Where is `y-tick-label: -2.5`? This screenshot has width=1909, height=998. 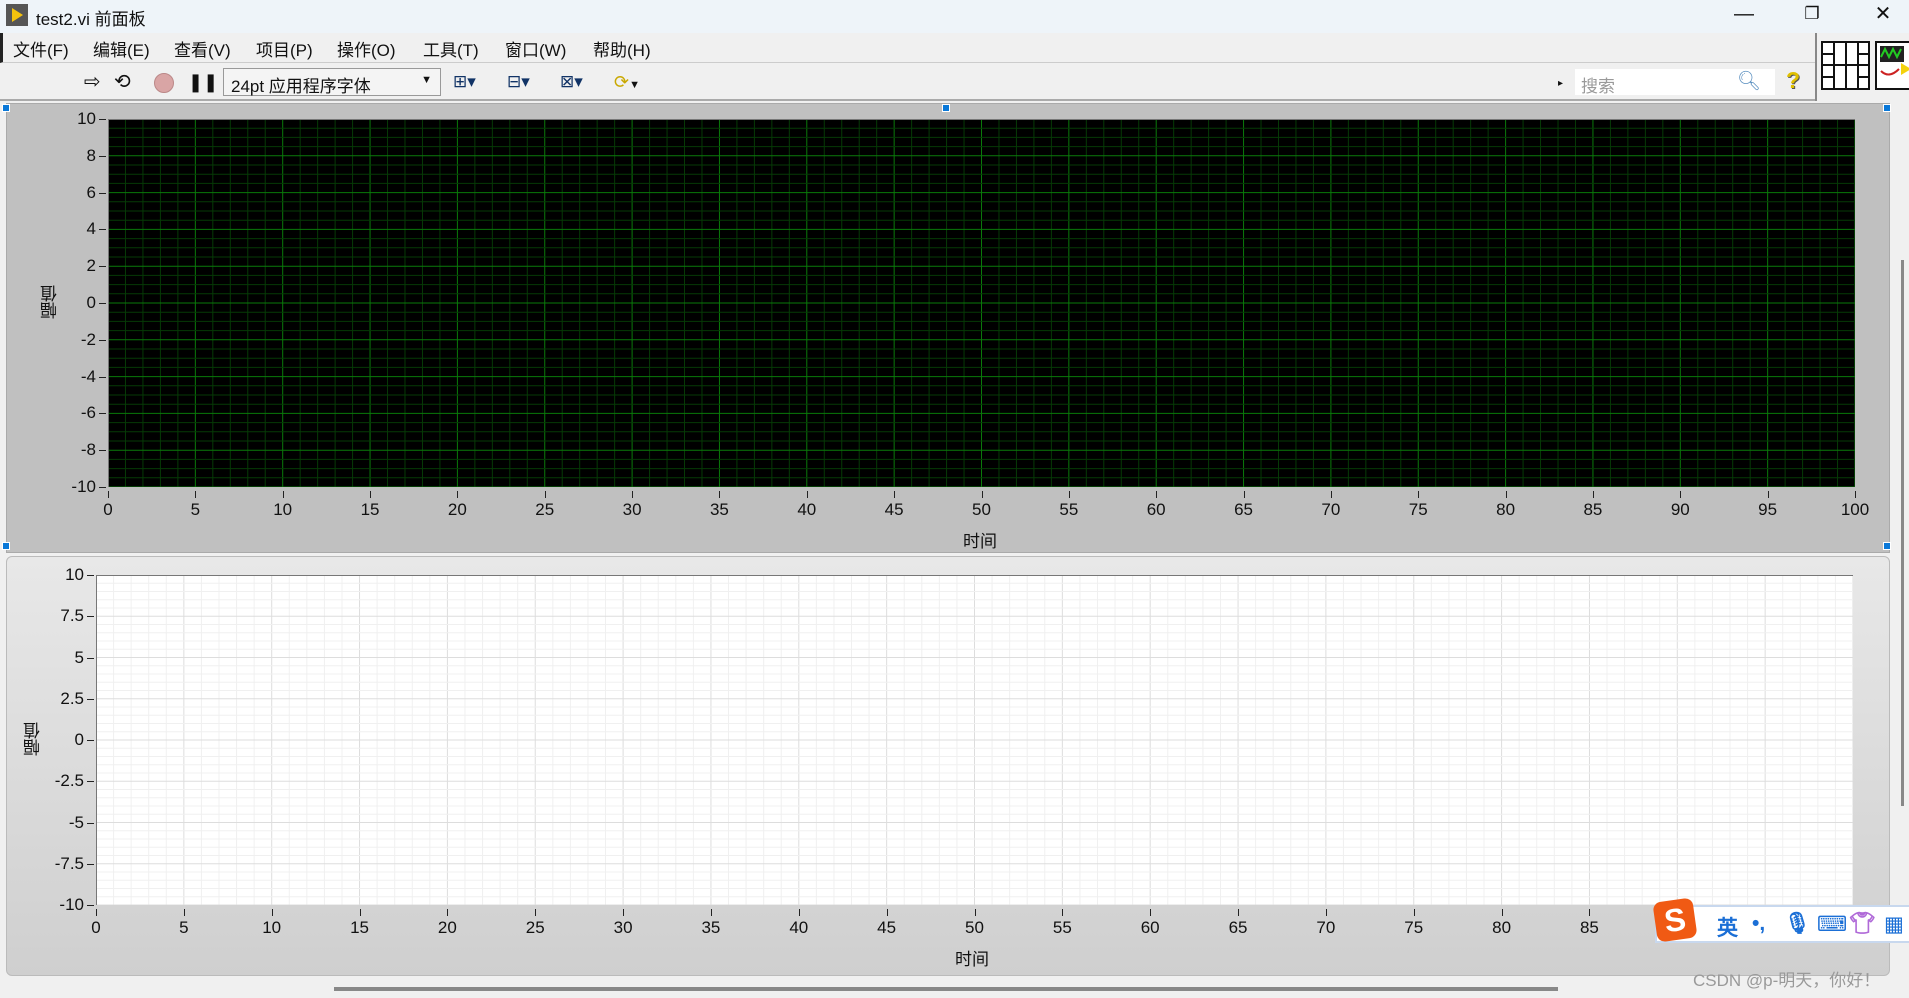
y-tick-label: -2.5 is located at coordinates (69, 781).